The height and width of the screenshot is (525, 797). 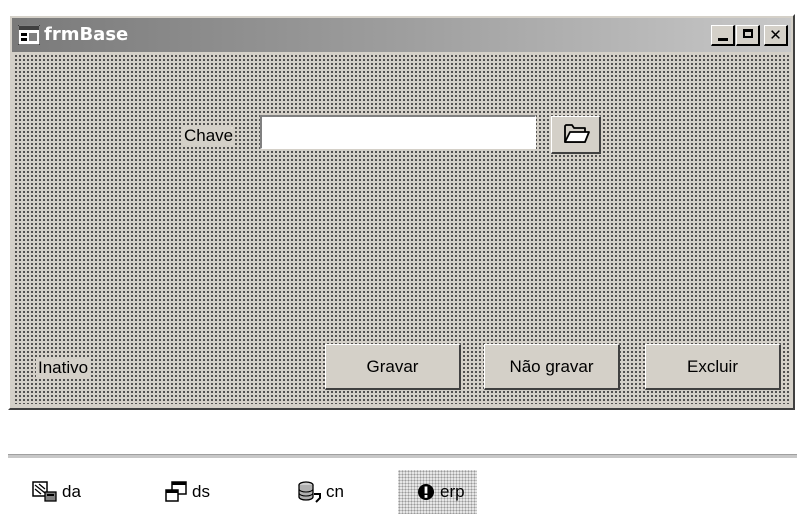 What do you see at coordinates (452, 491) in the screenshot?
I see `tray-item-label: erp` at bounding box center [452, 491].